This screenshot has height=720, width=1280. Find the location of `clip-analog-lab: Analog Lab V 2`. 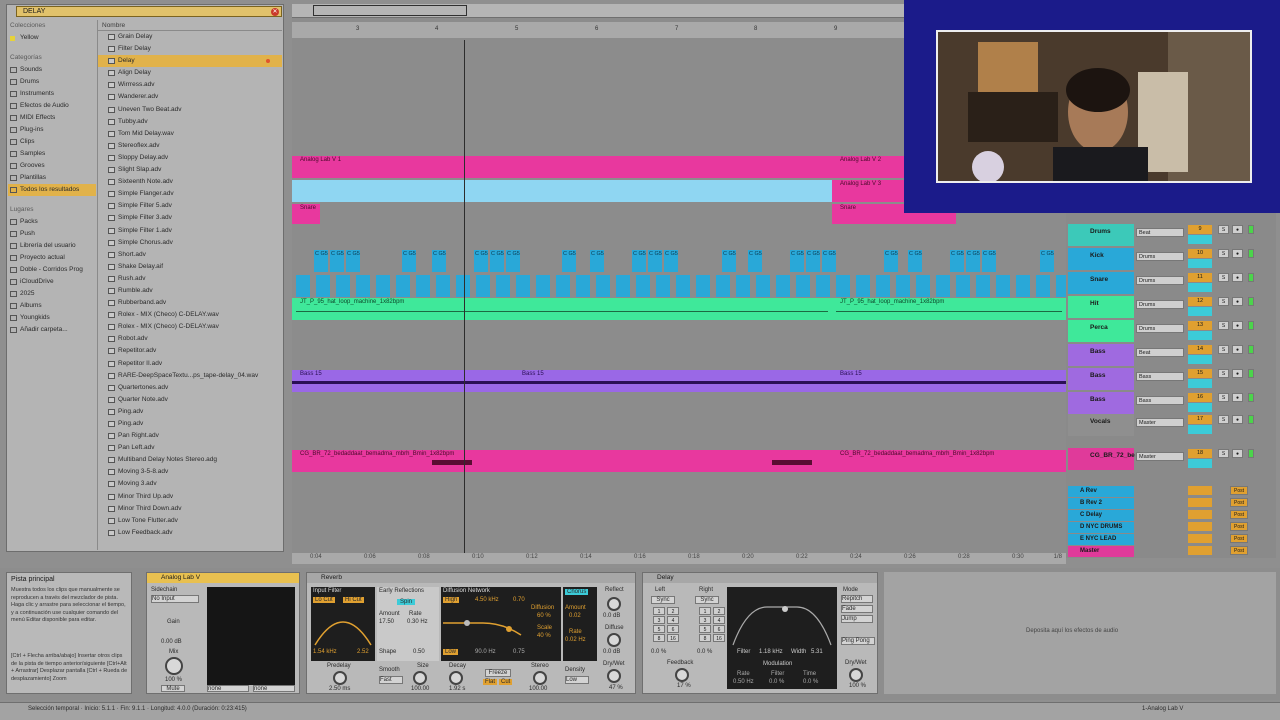

clip-analog-lab: Analog Lab V 2 is located at coordinates (868, 167).